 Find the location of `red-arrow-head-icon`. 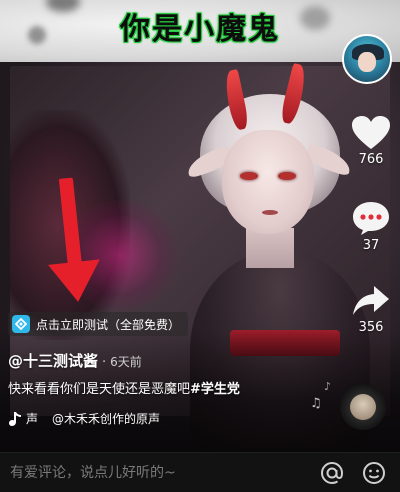

red-arrow-head-icon is located at coordinates (76, 282).